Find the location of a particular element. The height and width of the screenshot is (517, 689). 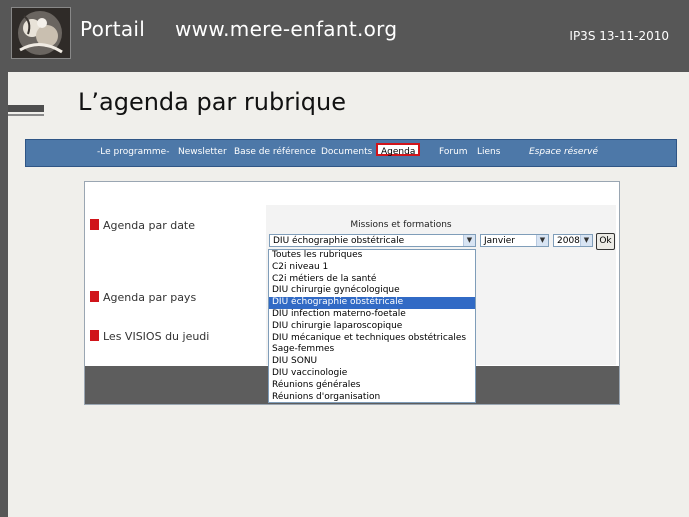

portal-label: Portail is located at coordinates (113, 29).